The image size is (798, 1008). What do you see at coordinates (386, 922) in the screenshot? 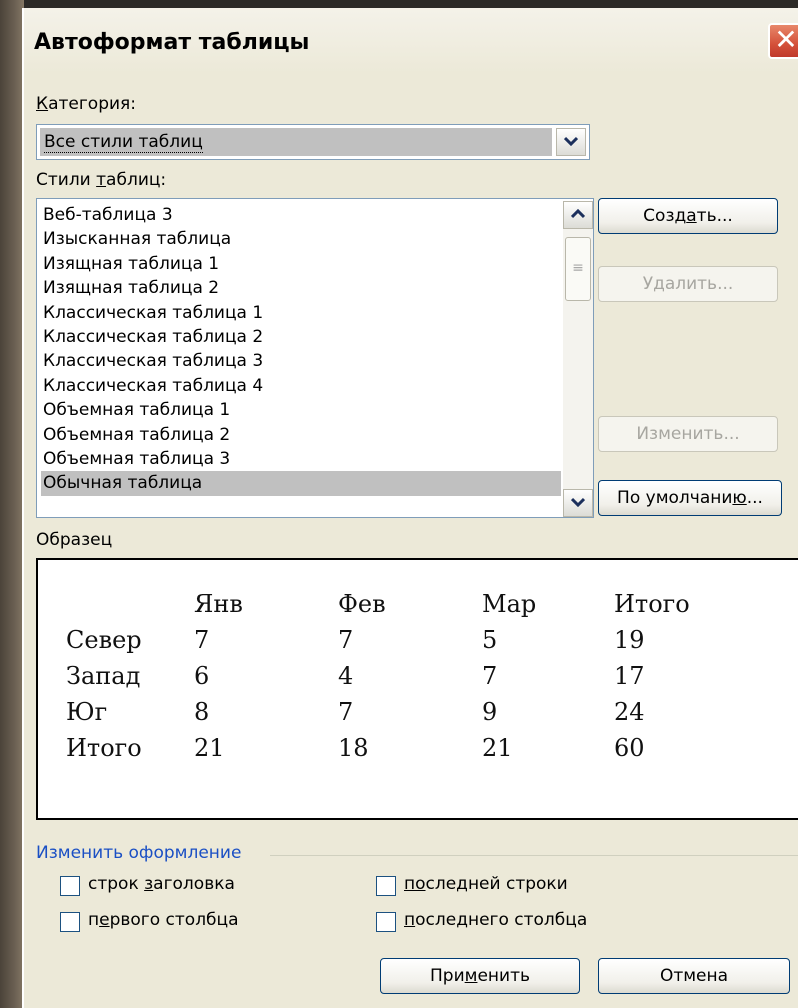
I see `last-column-checkbox` at bounding box center [386, 922].